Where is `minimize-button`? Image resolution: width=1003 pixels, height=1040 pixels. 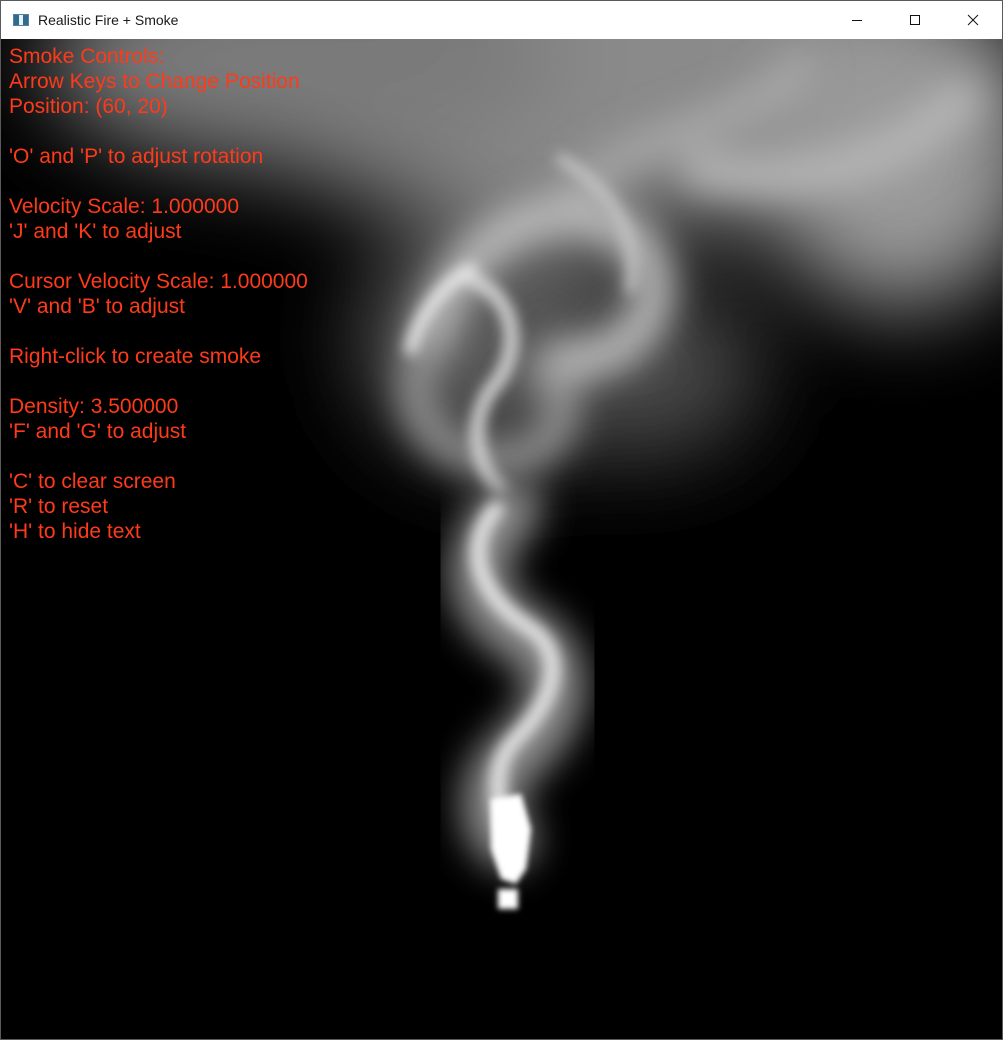
minimize-button is located at coordinates (857, 20).